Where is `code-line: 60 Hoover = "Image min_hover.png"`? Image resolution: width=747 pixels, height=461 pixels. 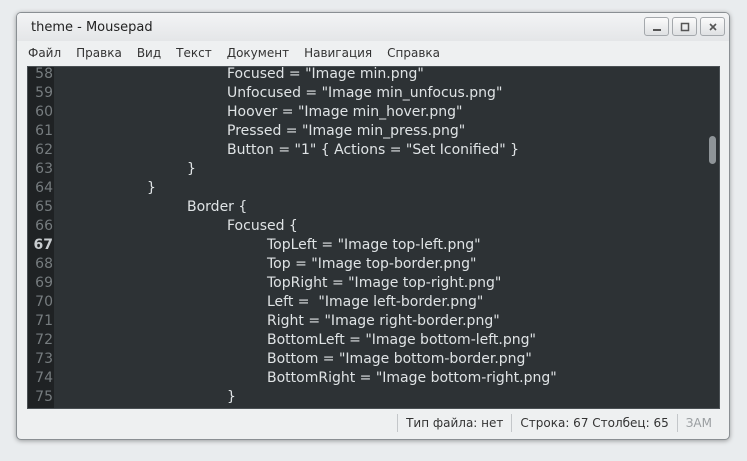 code-line: 60 Hoover = "Image min_hover.png" is located at coordinates (373, 112).